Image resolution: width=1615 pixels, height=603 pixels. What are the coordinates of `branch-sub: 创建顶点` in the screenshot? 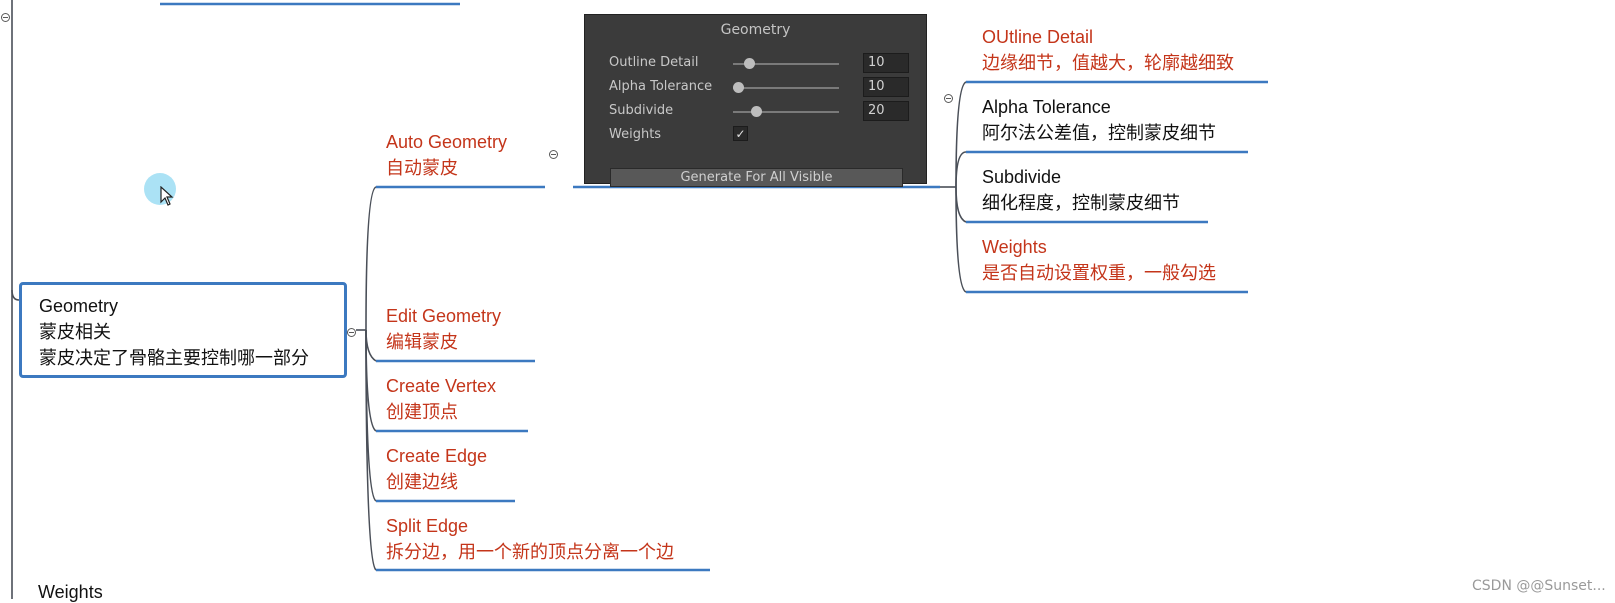 It's located at (422, 412).